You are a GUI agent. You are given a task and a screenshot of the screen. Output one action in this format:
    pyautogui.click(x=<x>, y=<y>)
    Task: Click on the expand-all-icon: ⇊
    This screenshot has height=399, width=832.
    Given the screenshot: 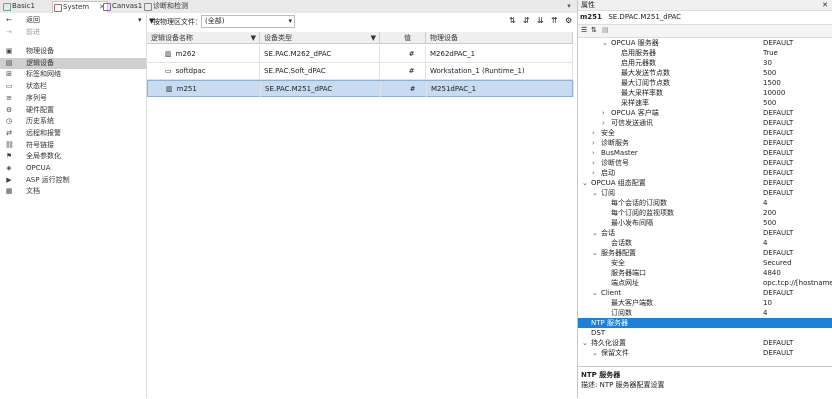 What is the action you would take?
    pyautogui.click(x=540, y=20)
    